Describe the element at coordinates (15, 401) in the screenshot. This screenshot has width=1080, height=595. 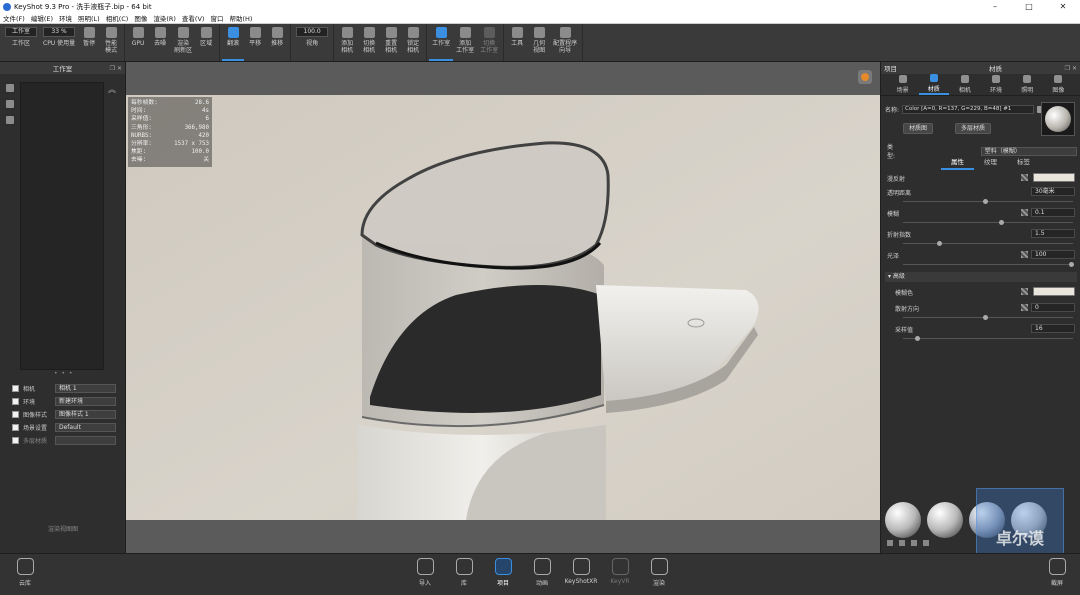
I see `environment-checkbox` at that location.